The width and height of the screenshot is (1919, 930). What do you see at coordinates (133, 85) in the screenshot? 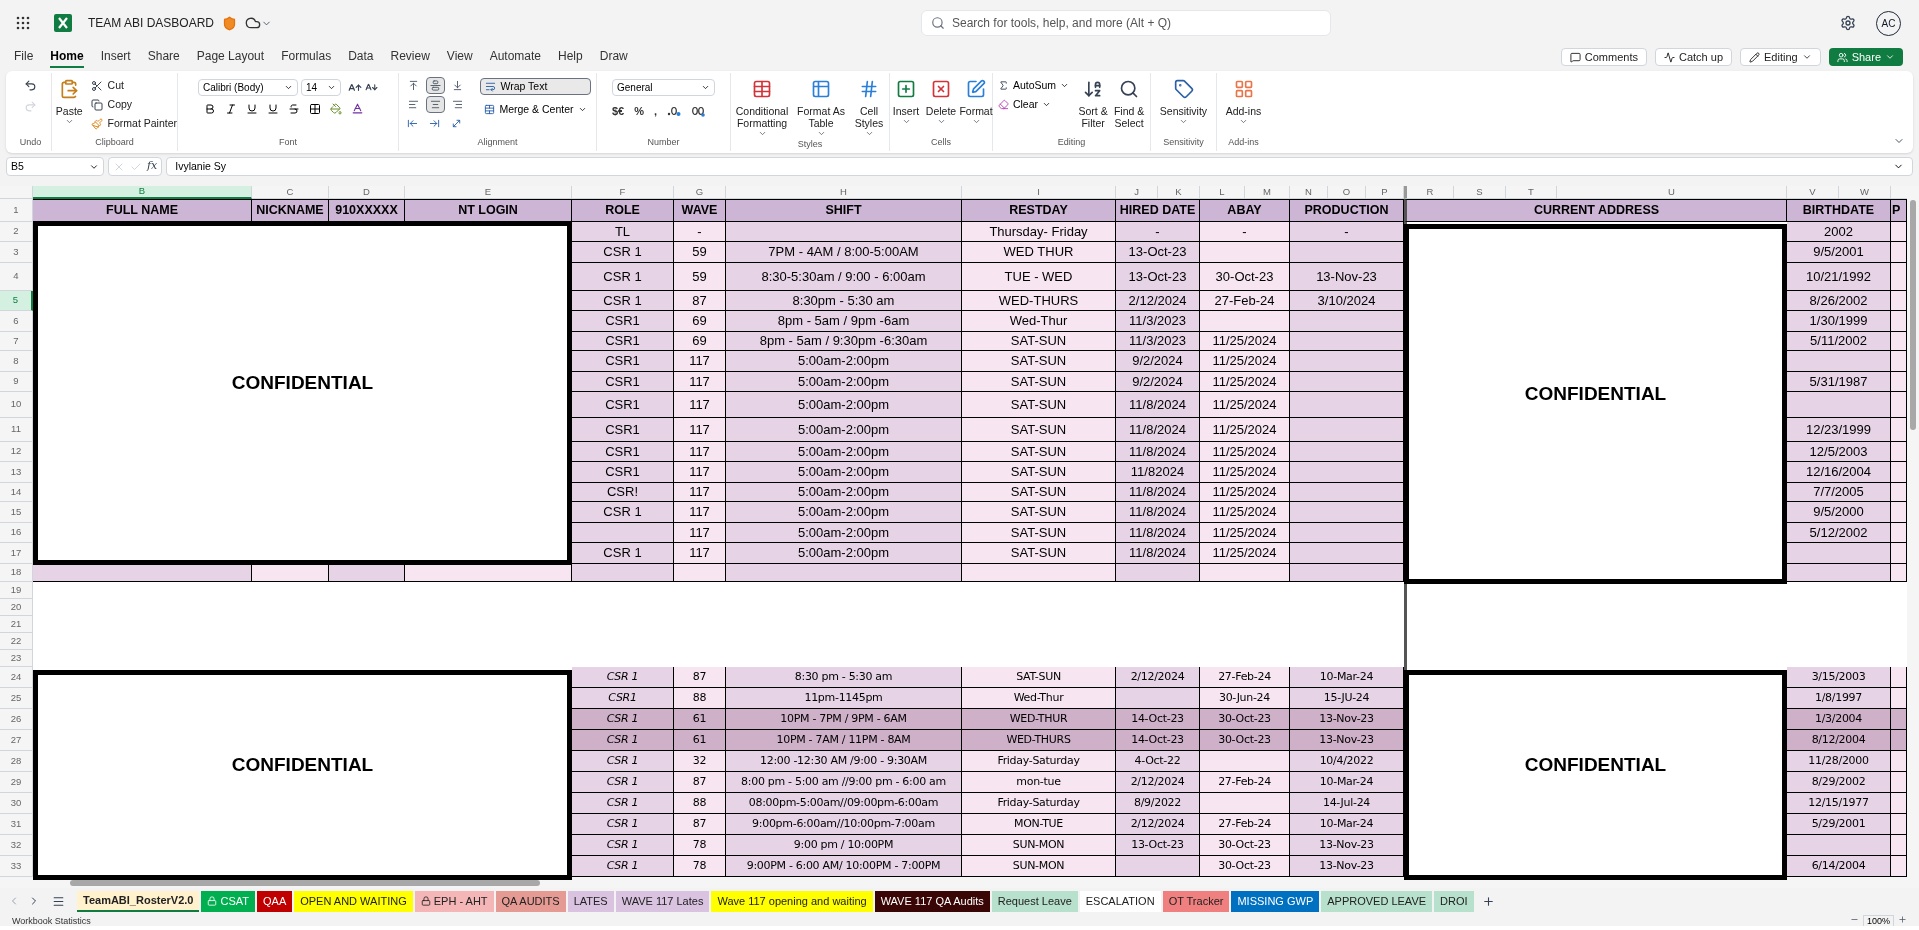
I see `ribbon-button: Cut` at bounding box center [133, 85].